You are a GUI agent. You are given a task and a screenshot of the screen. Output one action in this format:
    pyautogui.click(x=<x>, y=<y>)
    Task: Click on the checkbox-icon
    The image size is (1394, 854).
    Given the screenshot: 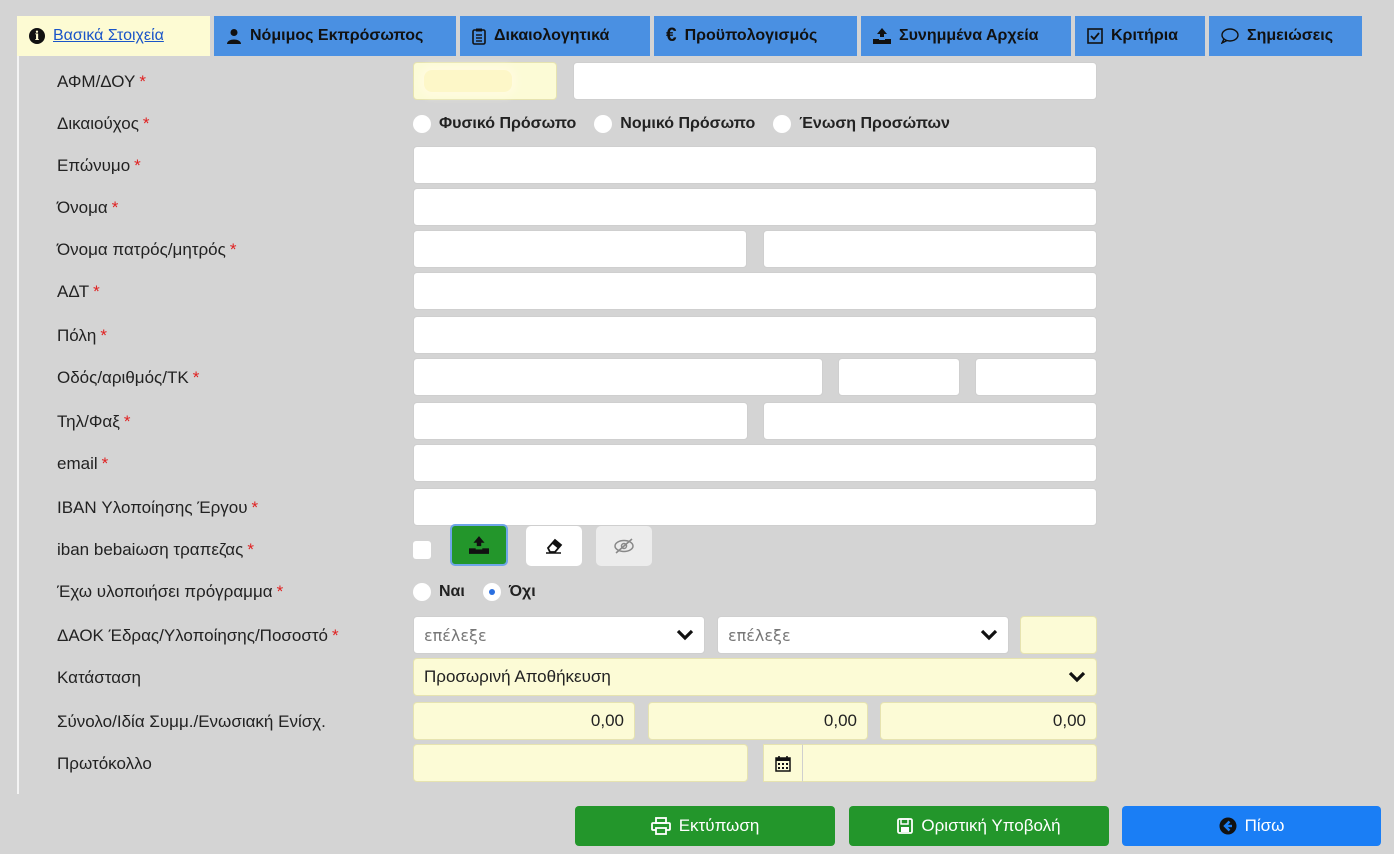 What is the action you would take?
    pyautogui.click(x=1095, y=36)
    